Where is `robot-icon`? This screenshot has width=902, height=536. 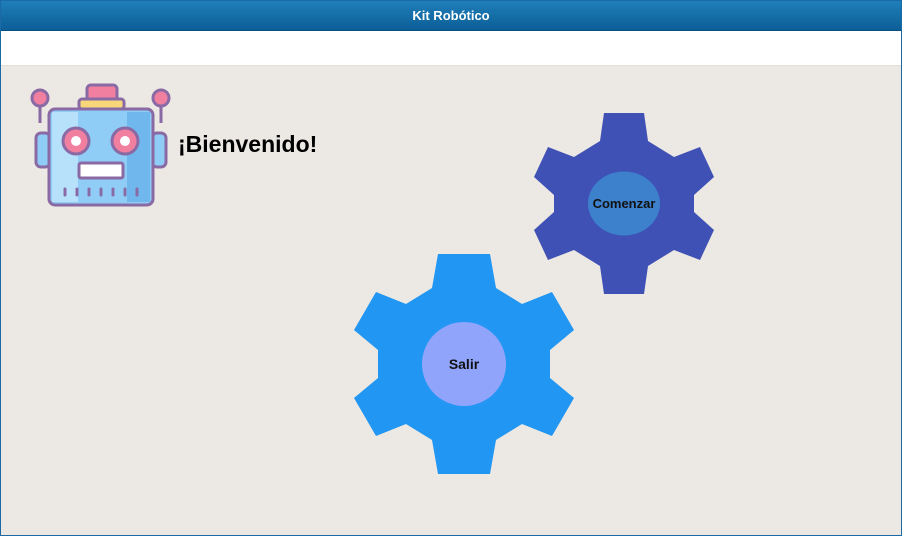
robot-icon is located at coordinates (101, 147).